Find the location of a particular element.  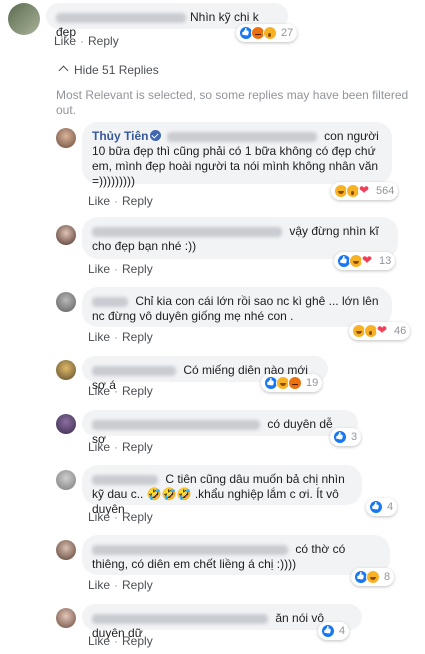

haha-reaction-icon is located at coordinates (373, 577).